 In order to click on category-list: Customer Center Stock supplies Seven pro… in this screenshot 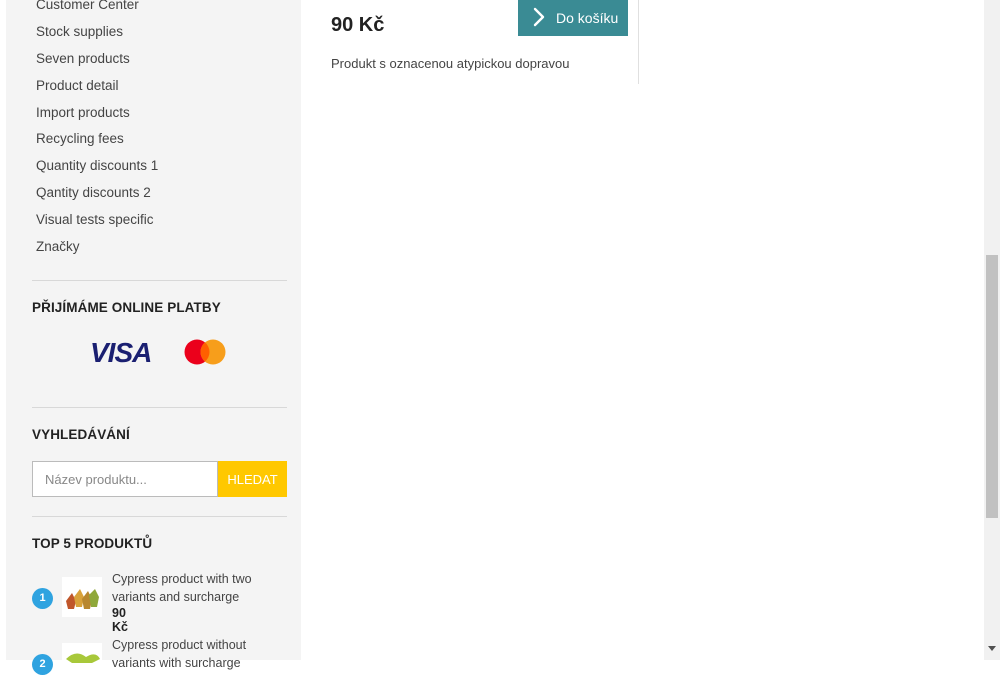, I will do `click(97, 130)`.